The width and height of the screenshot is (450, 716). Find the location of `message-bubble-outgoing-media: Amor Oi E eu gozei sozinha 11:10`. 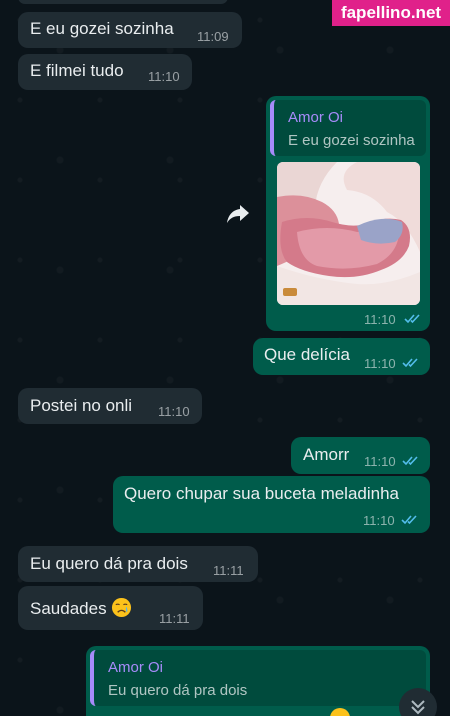

message-bubble-outgoing-media: Amor Oi E eu gozei sozinha 11:10 is located at coordinates (348, 213).